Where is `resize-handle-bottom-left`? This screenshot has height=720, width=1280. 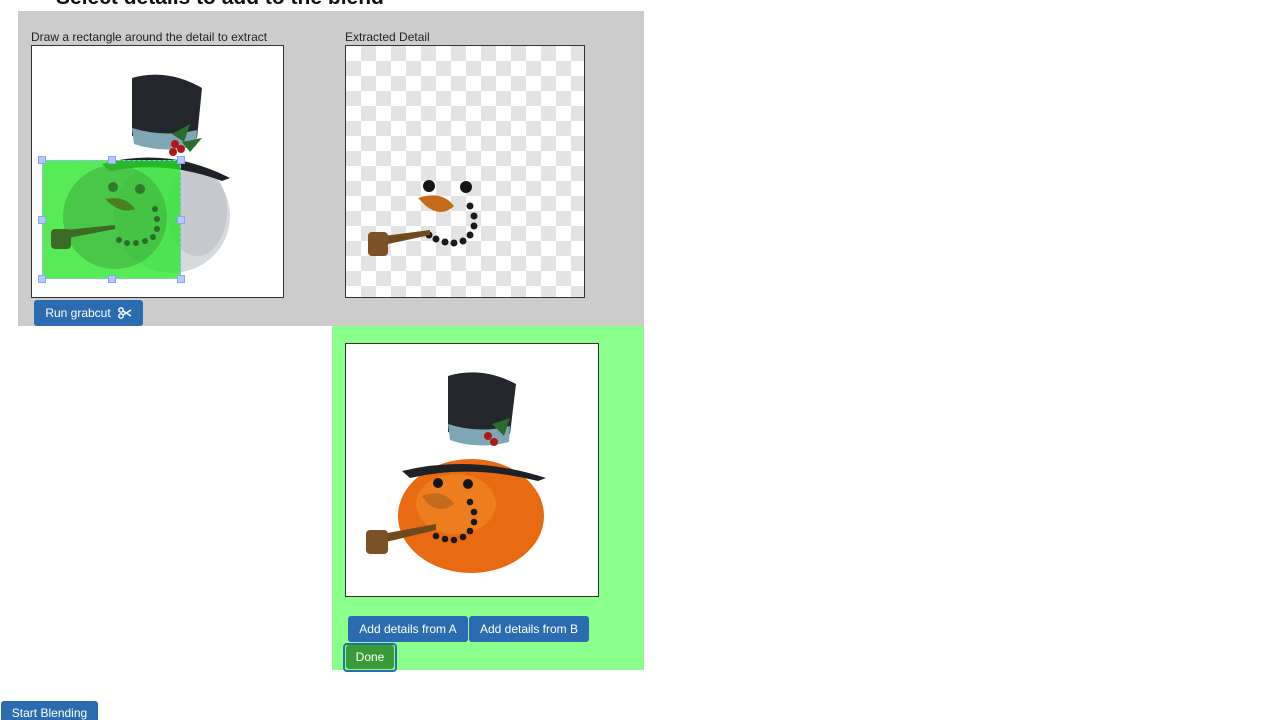 resize-handle-bottom-left is located at coordinates (42, 279).